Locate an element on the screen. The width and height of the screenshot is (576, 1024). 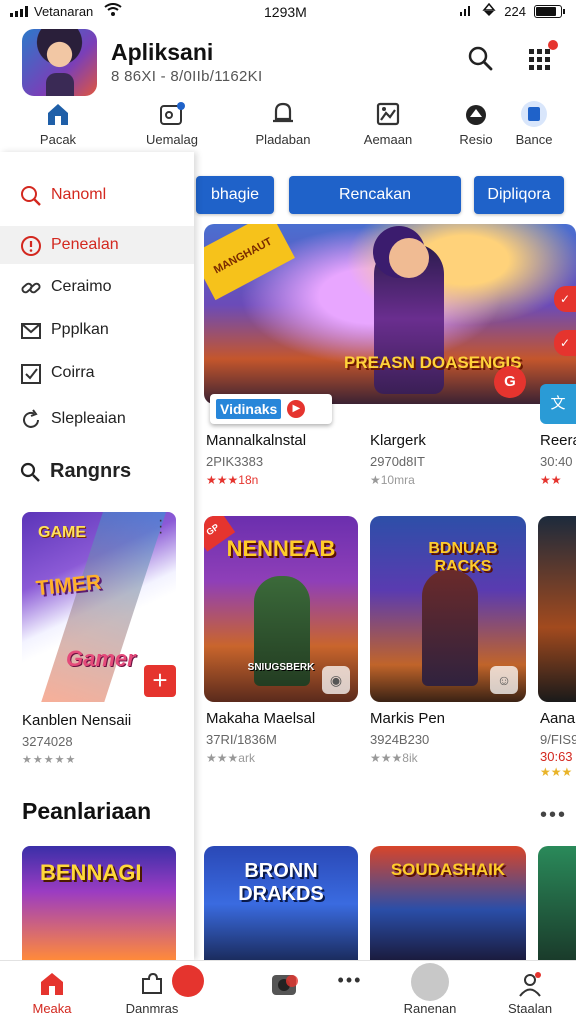
tab-pladaban: Pladaban is located at coordinates (283, 123).